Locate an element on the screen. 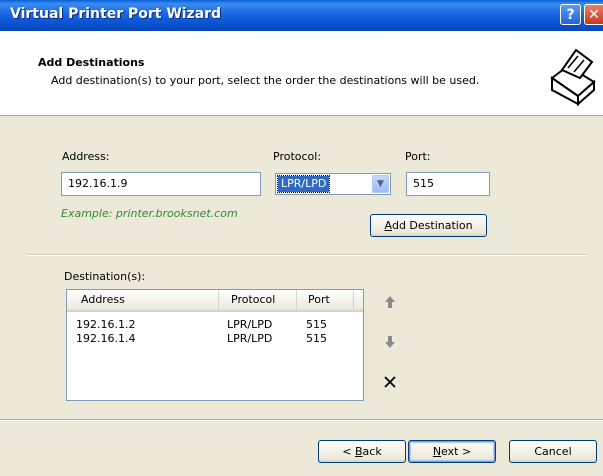 The image size is (603, 476). add-destination-button: Add Destination is located at coordinates (428, 225).